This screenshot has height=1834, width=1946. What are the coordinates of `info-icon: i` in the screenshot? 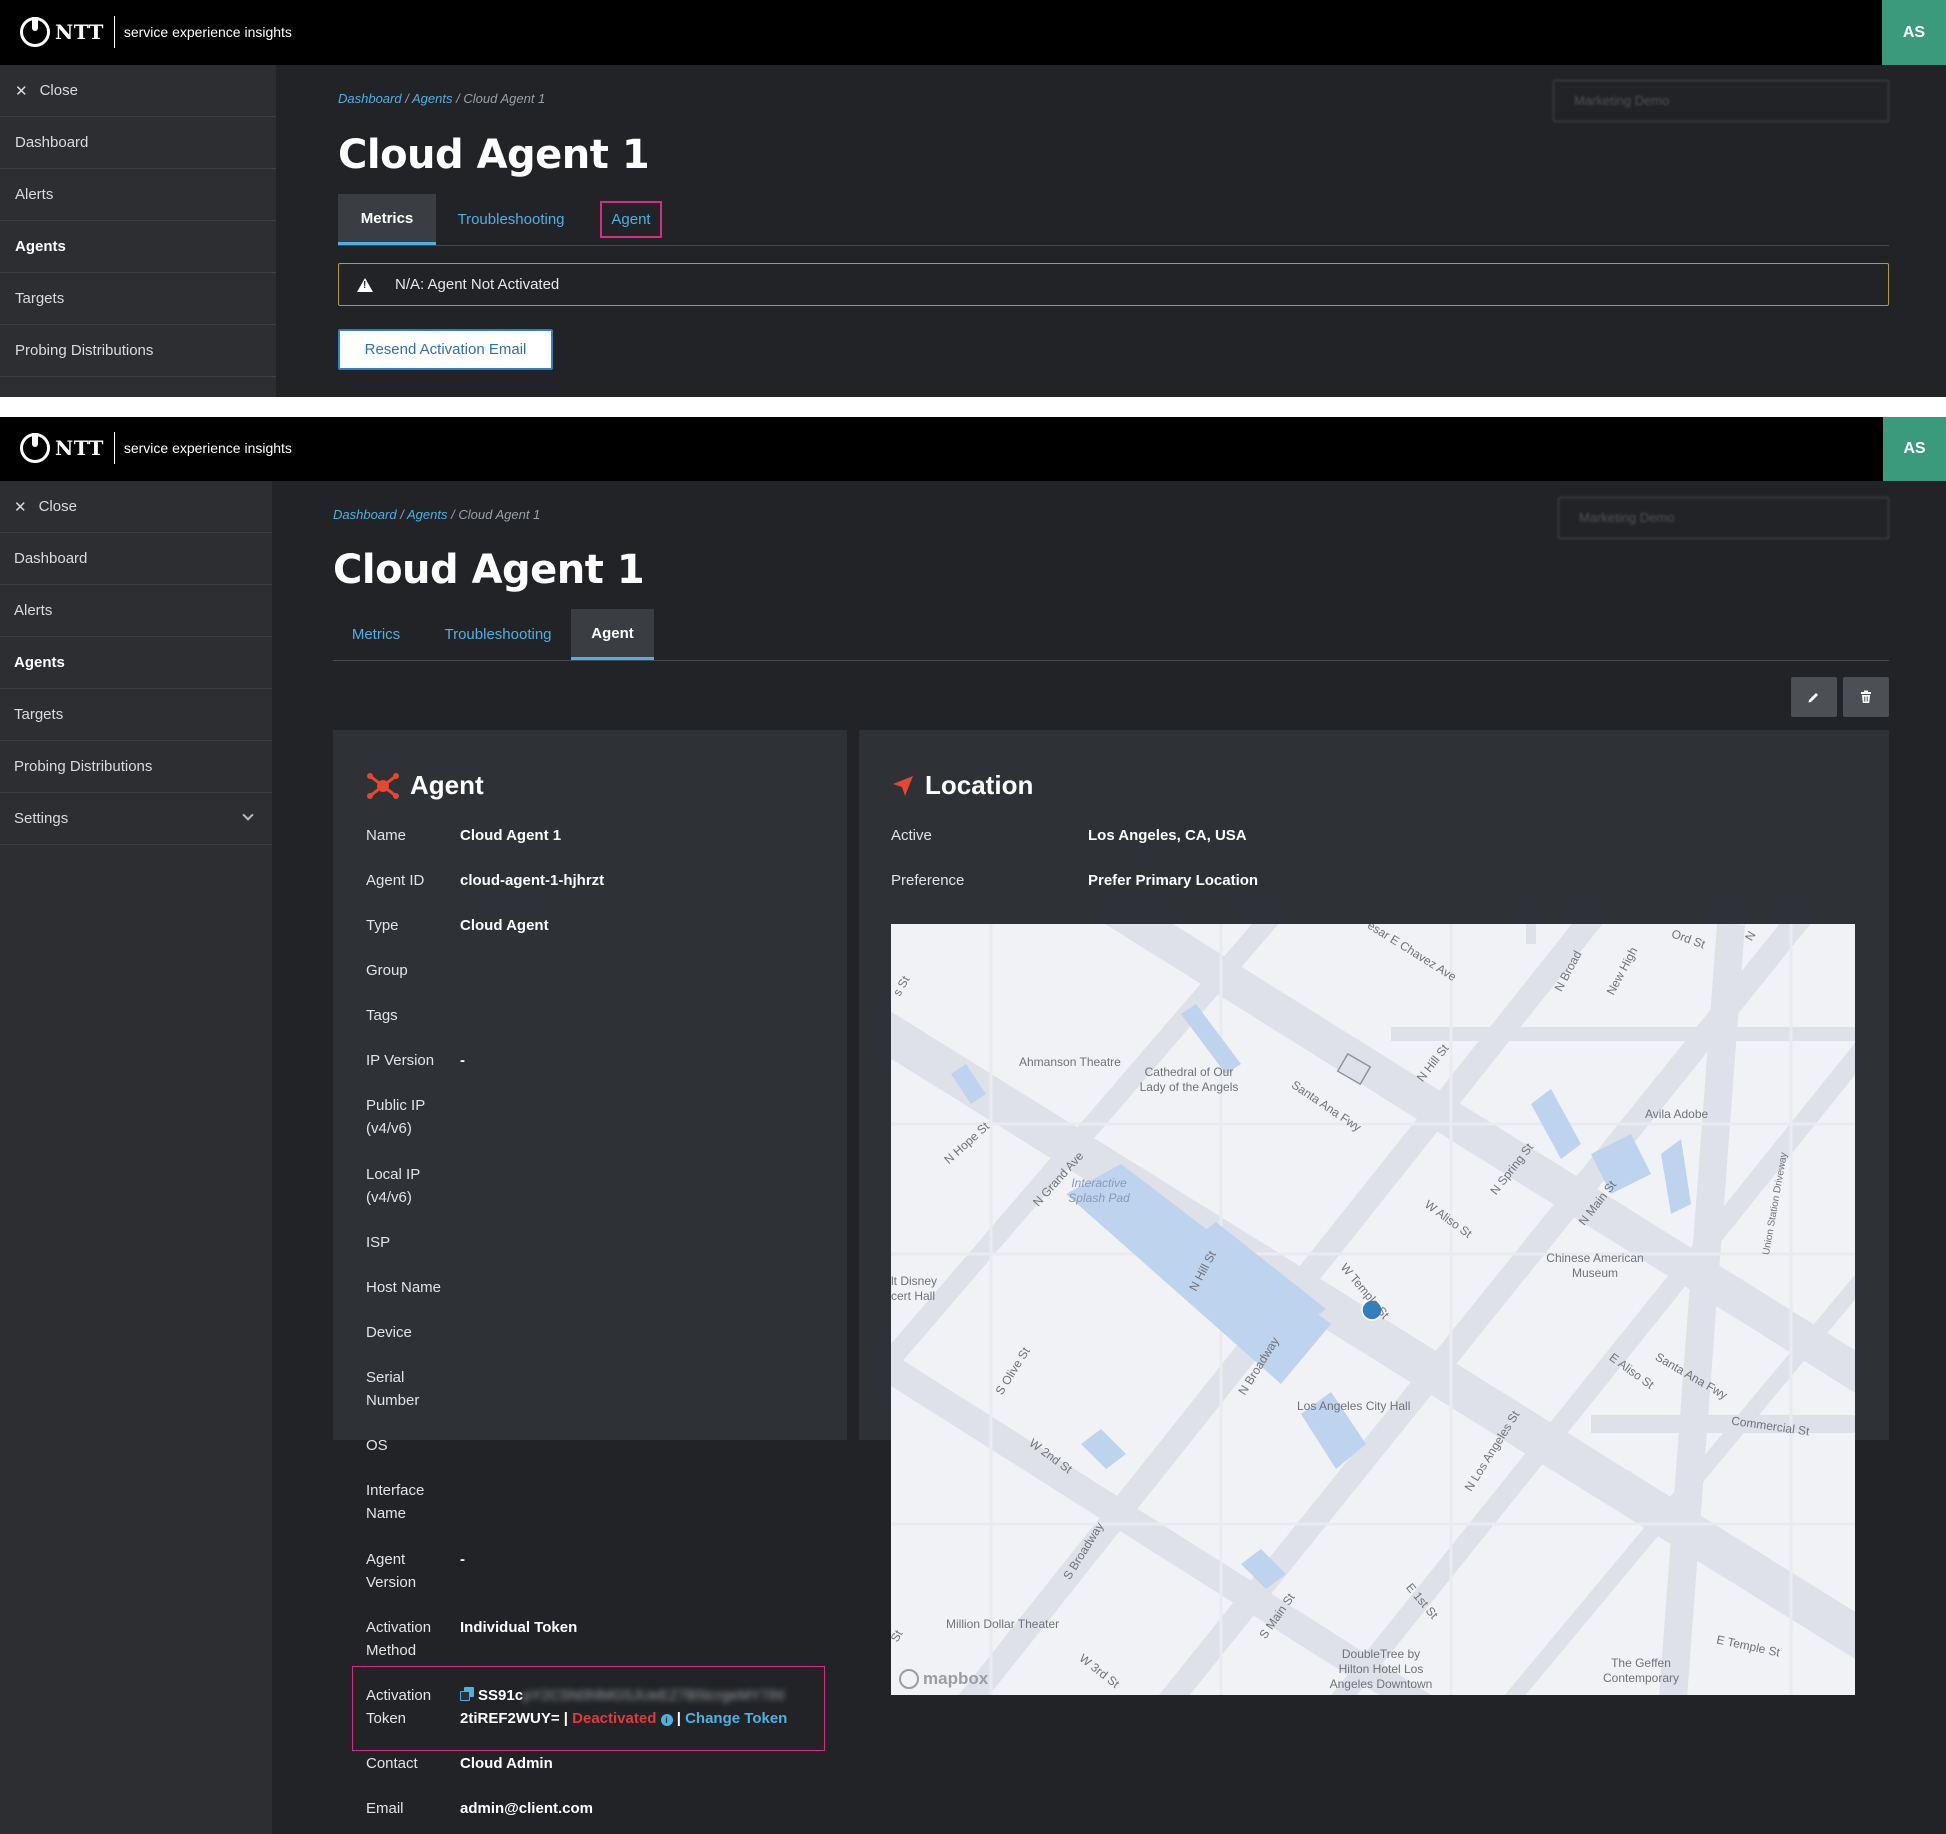 It's located at (666, 1720).